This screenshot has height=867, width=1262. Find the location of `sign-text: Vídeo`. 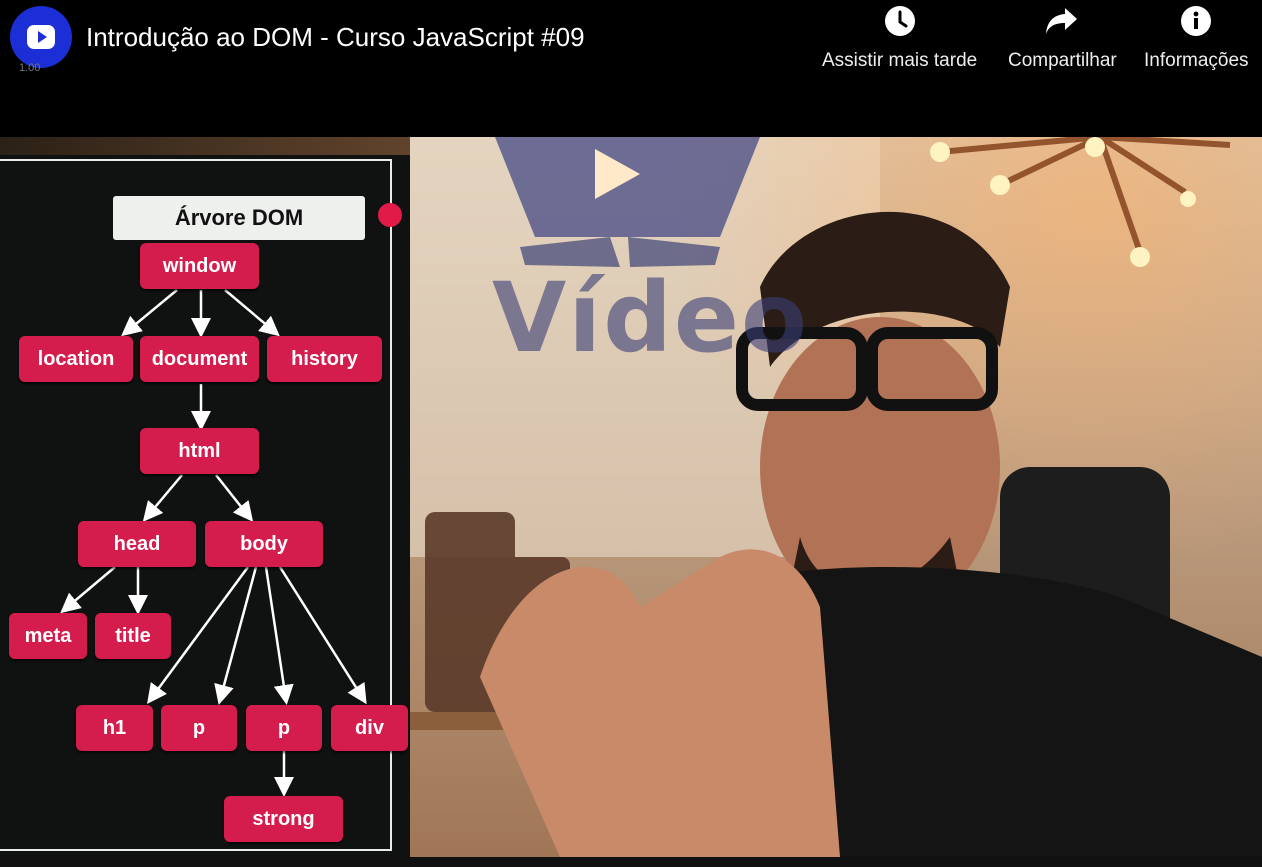

sign-text: Vídeo is located at coordinates (650, 318).